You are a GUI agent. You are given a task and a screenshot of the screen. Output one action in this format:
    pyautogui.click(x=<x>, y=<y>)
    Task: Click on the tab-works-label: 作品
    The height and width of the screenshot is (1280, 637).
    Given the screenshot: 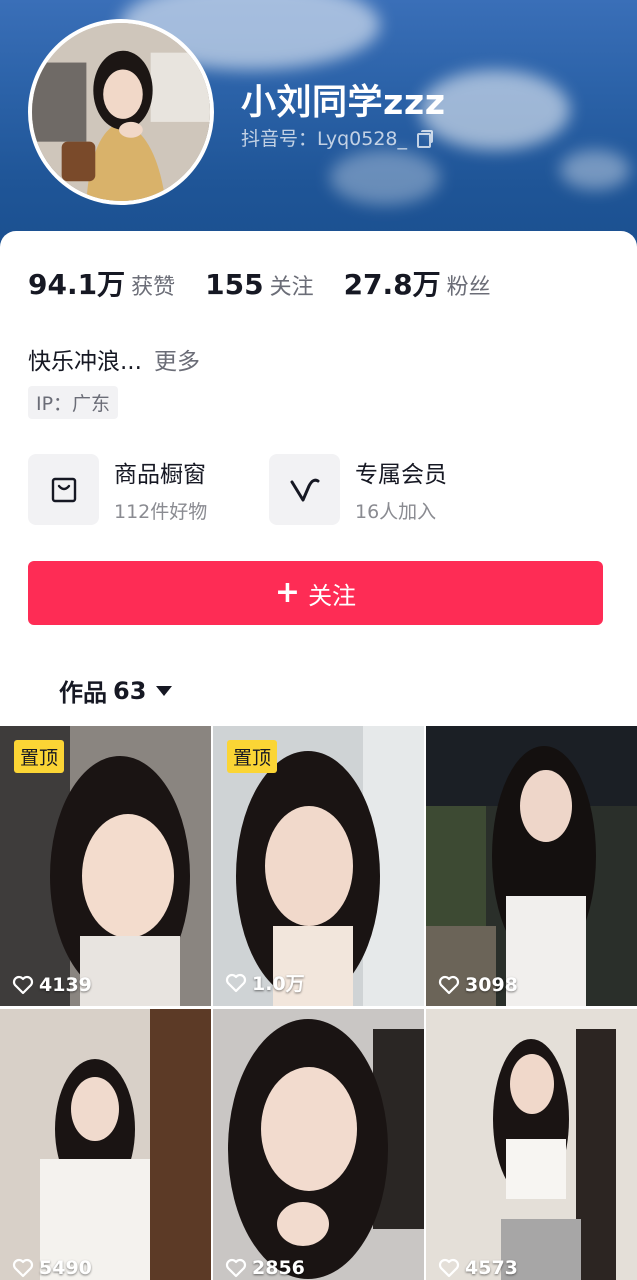 What is the action you would take?
    pyautogui.click(x=83, y=693)
    